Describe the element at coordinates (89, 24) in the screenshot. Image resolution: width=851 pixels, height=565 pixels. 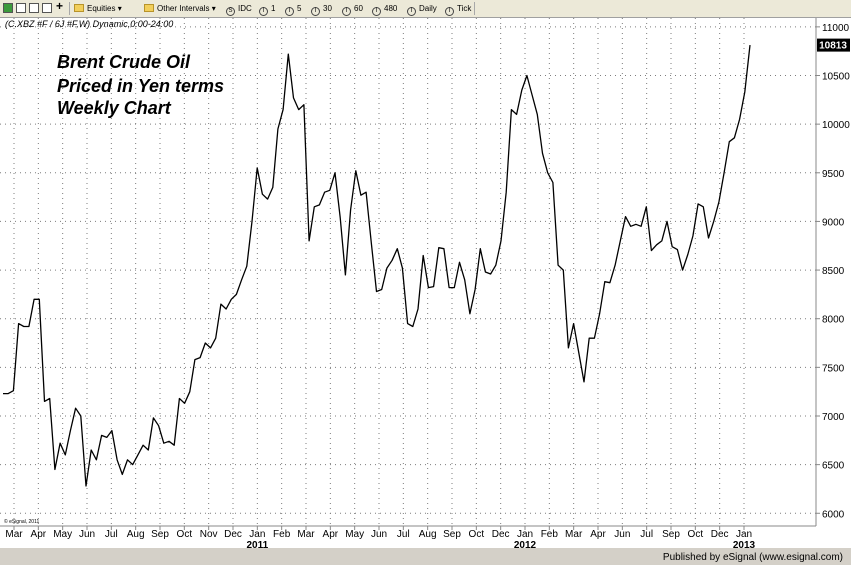
I see `chart-header: (C.XBZ #F / 6J #F,W) Dynamic,0:00-24:00` at that location.